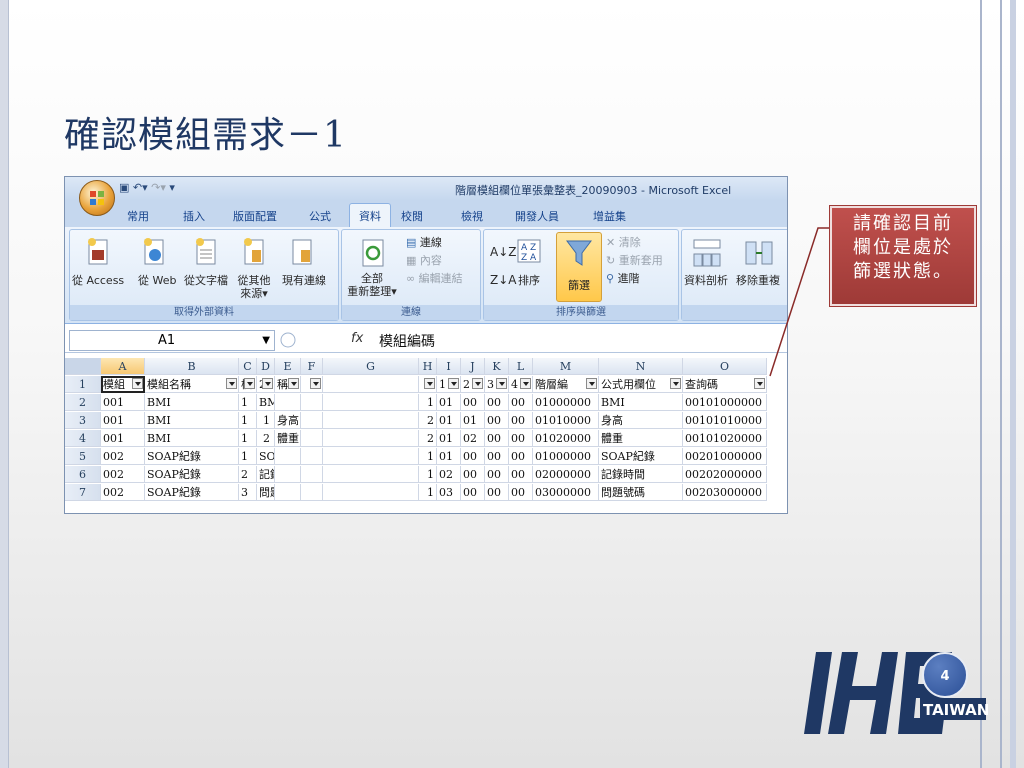  What do you see at coordinates (566, 474) in the screenshot?
I see `table-cell: 02000000` at bounding box center [566, 474].